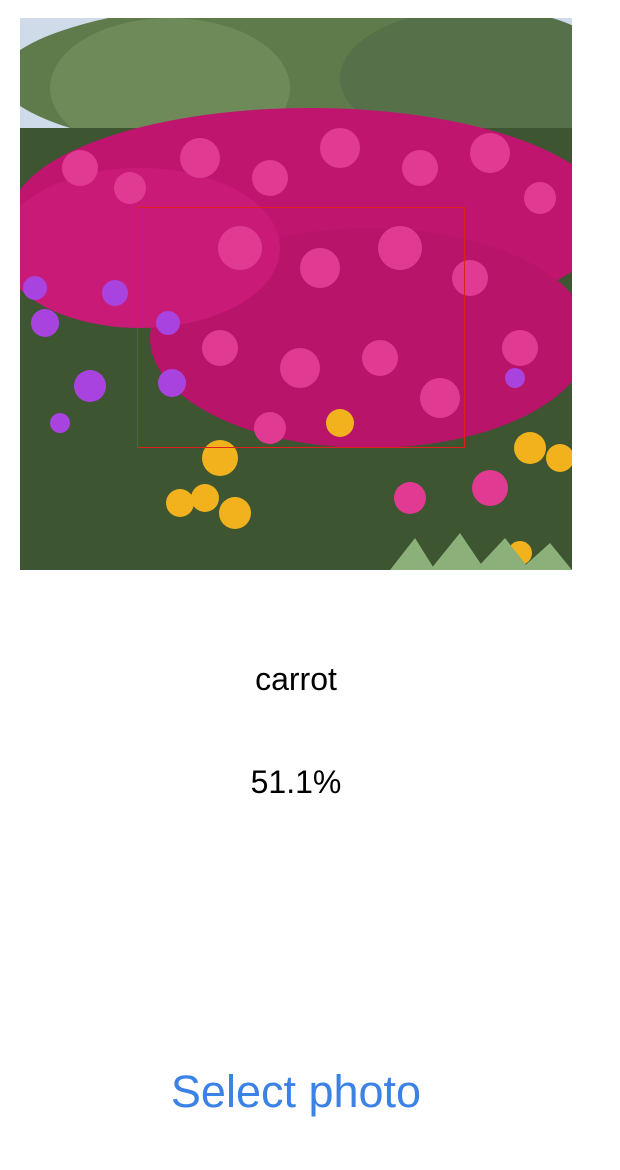 The width and height of the screenshot is (620, 1170). What do you see at coordinates (301, 327) in the screenshot?
I see `detection-bounding-box` at bounding box center [301, 327].